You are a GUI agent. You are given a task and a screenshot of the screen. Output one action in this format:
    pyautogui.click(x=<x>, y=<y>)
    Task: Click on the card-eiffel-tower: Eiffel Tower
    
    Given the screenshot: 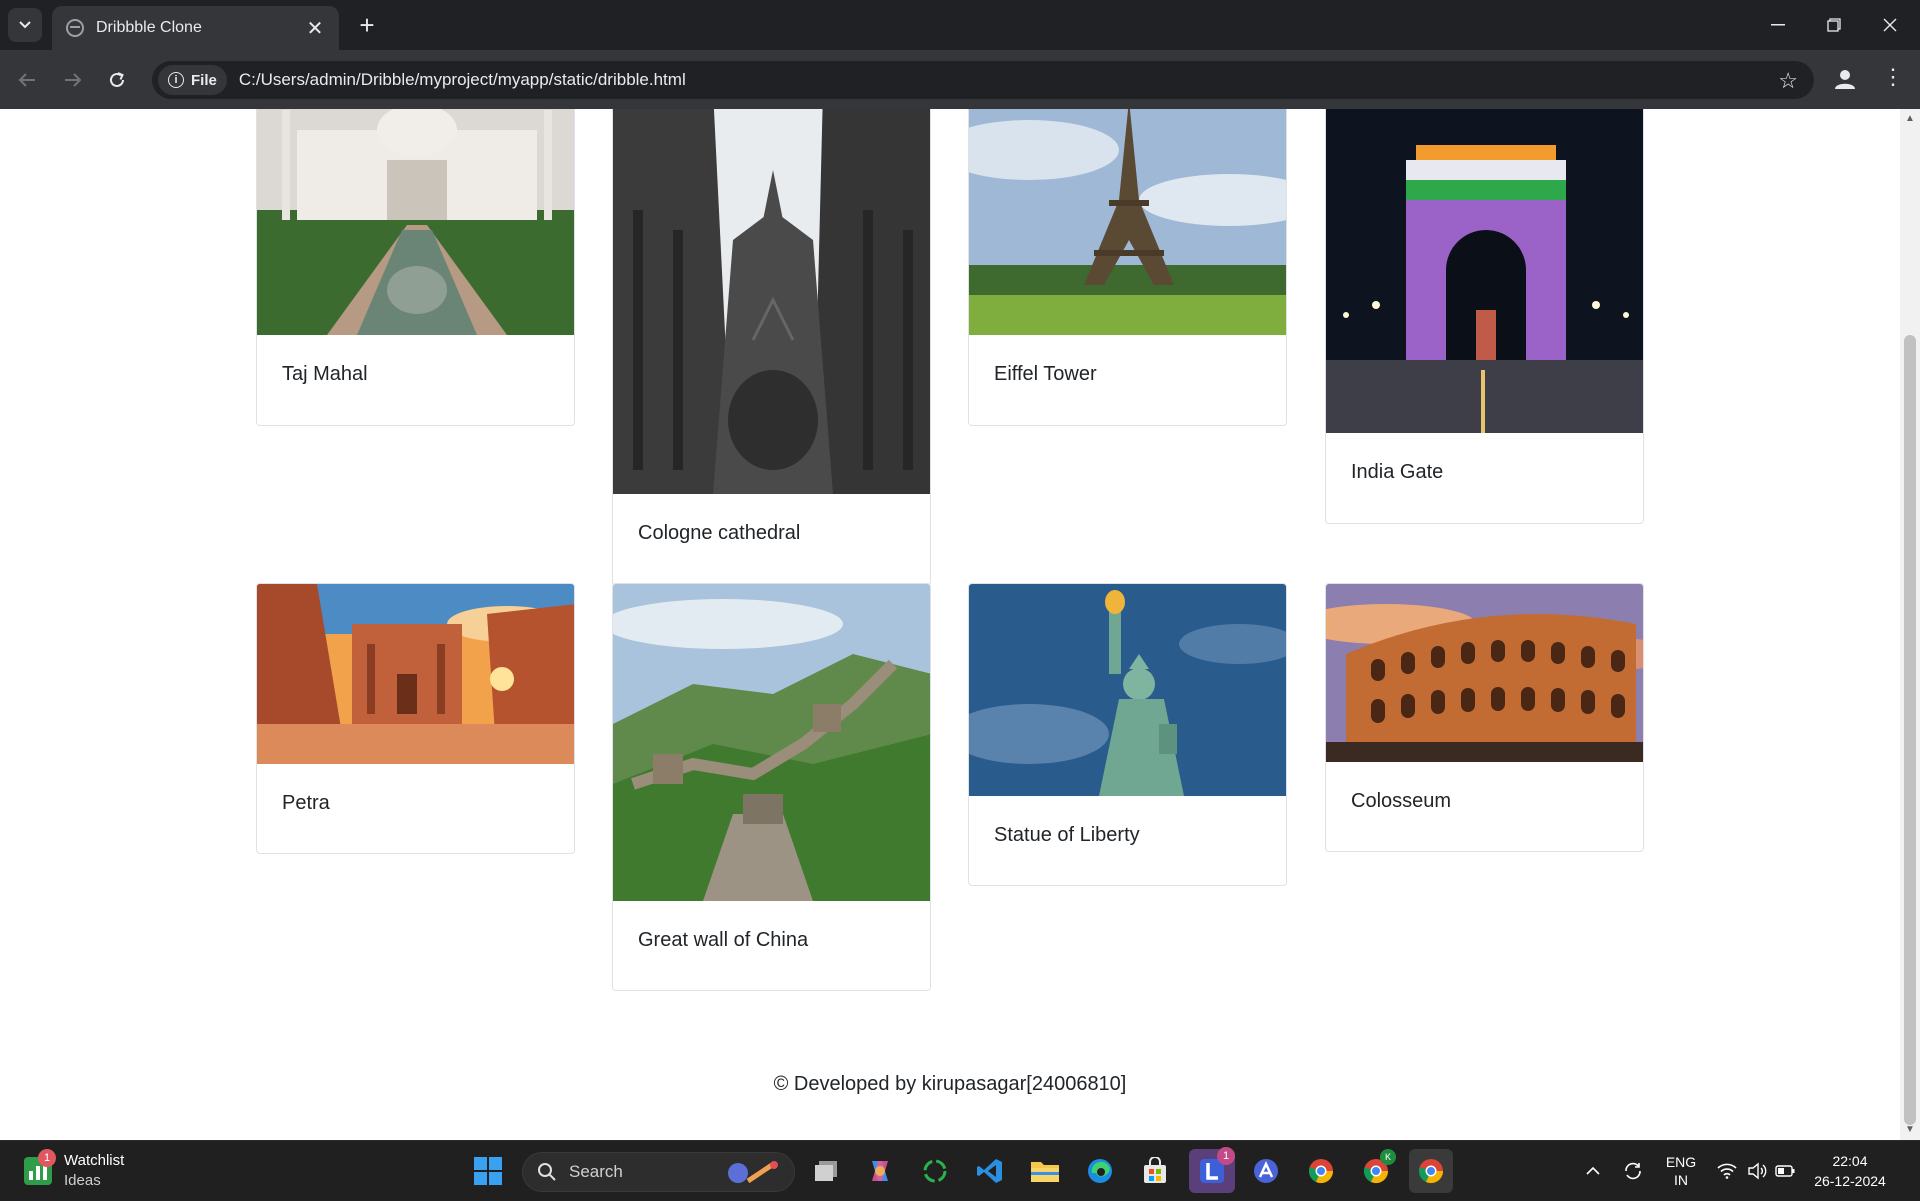 What is the action you would take?
    pyautogui.click(x=1127, y=267)
    